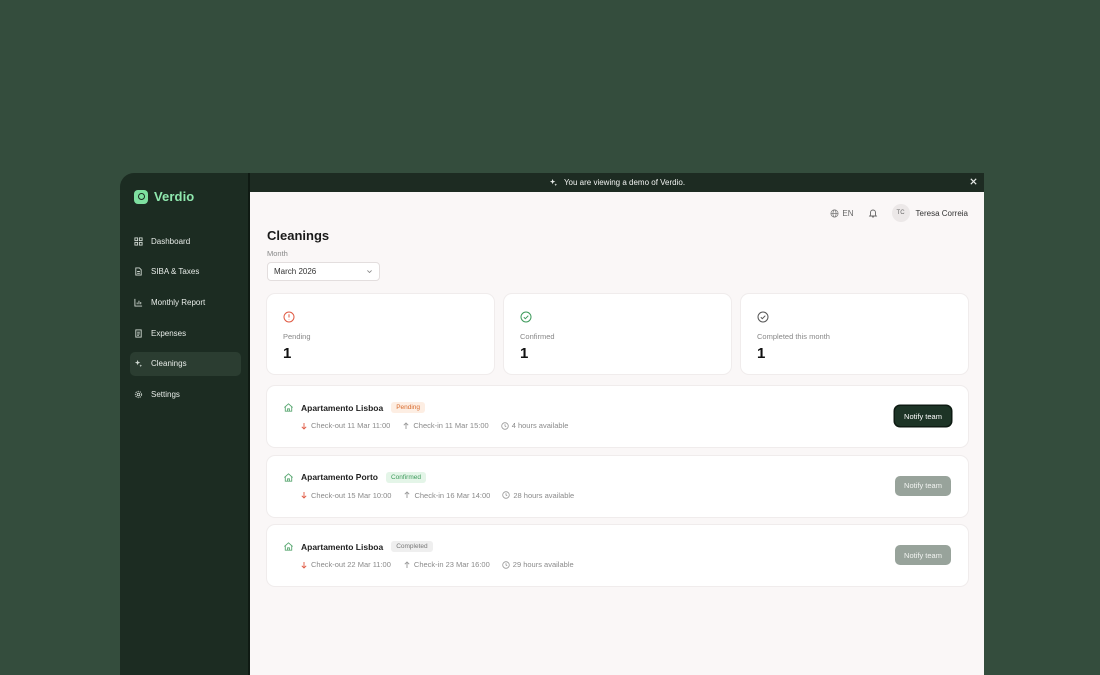  What do you see at coordinates (451, 564) in the screenshot?
I see `checkin-text: Check-in 23 Mar 16:00` at bounding box center [451, 564].